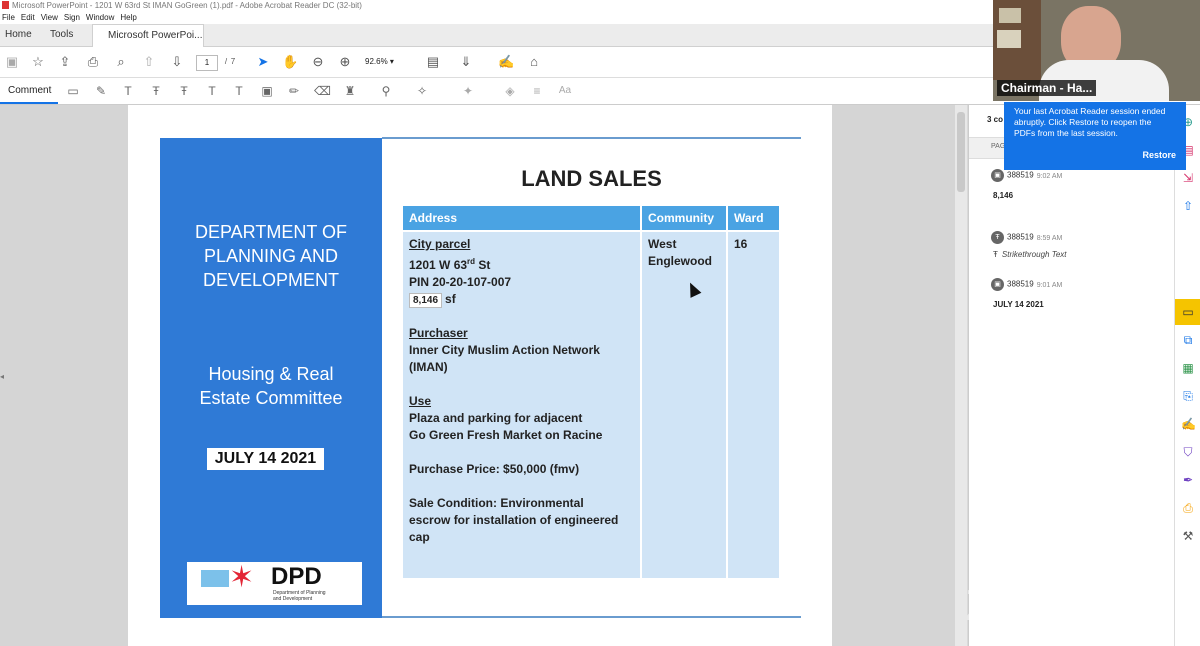 This screenshot has width=1200, height=646. What do you see at coordinates (1188, 508) in the screenshot?
I see `send-for-review-icon: ⎙` at bounding box center [1188, 508].